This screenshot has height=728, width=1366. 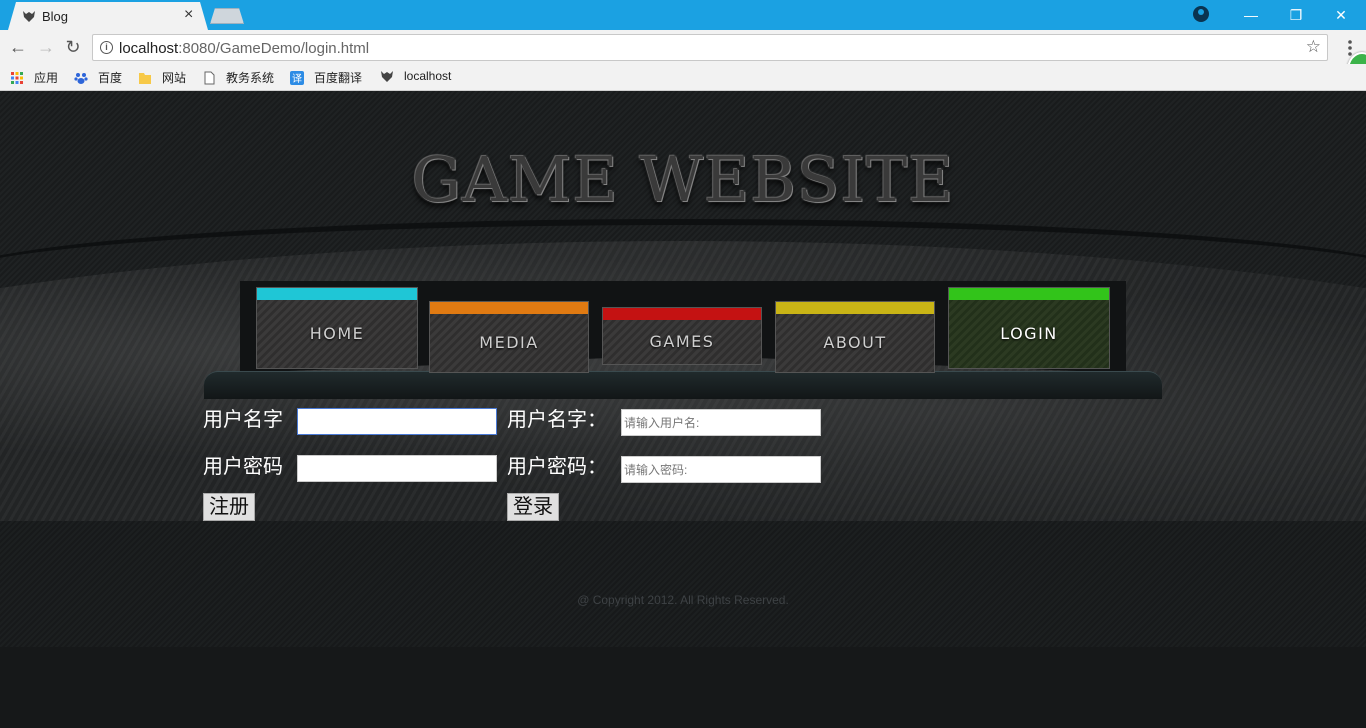 I want to click on bookmarks-bar: 应用 百度 网站 教务系统 译 百度翻译 localhost, so click(x=683, y=77).